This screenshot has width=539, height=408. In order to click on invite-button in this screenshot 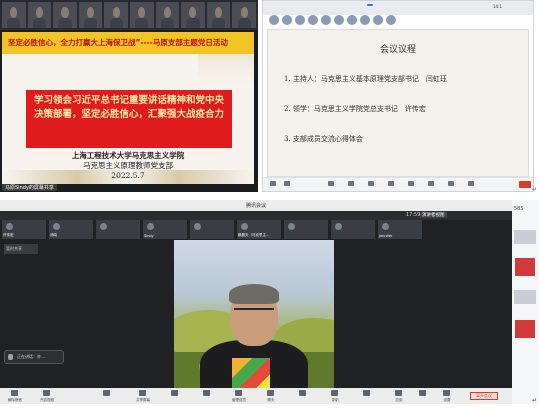, I will do `click(206, 393)`.